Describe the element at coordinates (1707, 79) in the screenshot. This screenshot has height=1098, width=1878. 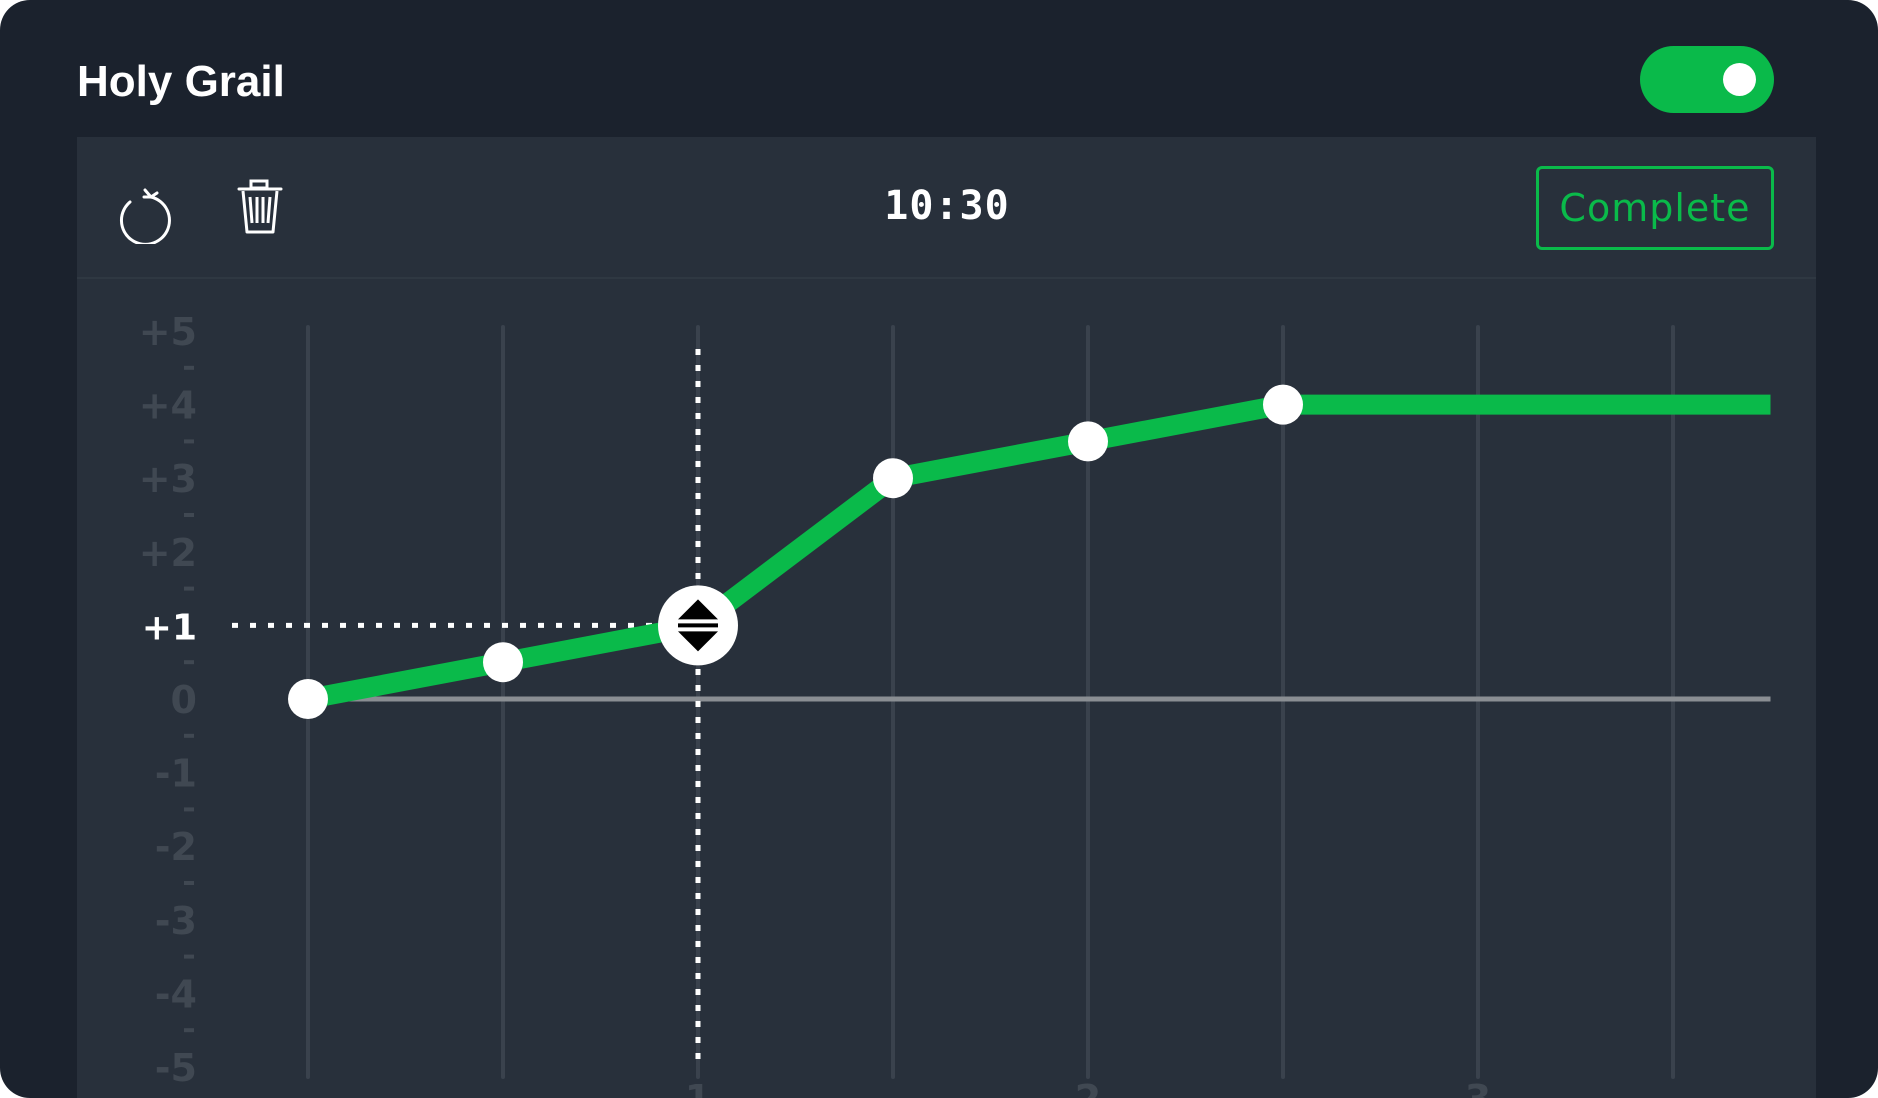
I see `enable-toggle` at that location.